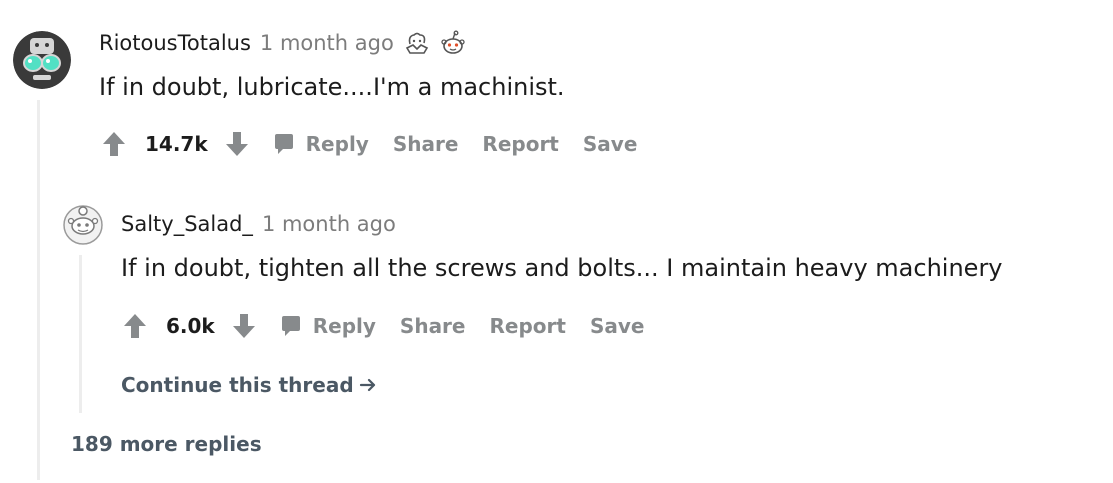 The height and width of the screenshot is (483, 1113). What do you see at coordinates (175, 43) in the screenshot?
I see `username: RiotousTotalus` at bounding box center [175, 43].